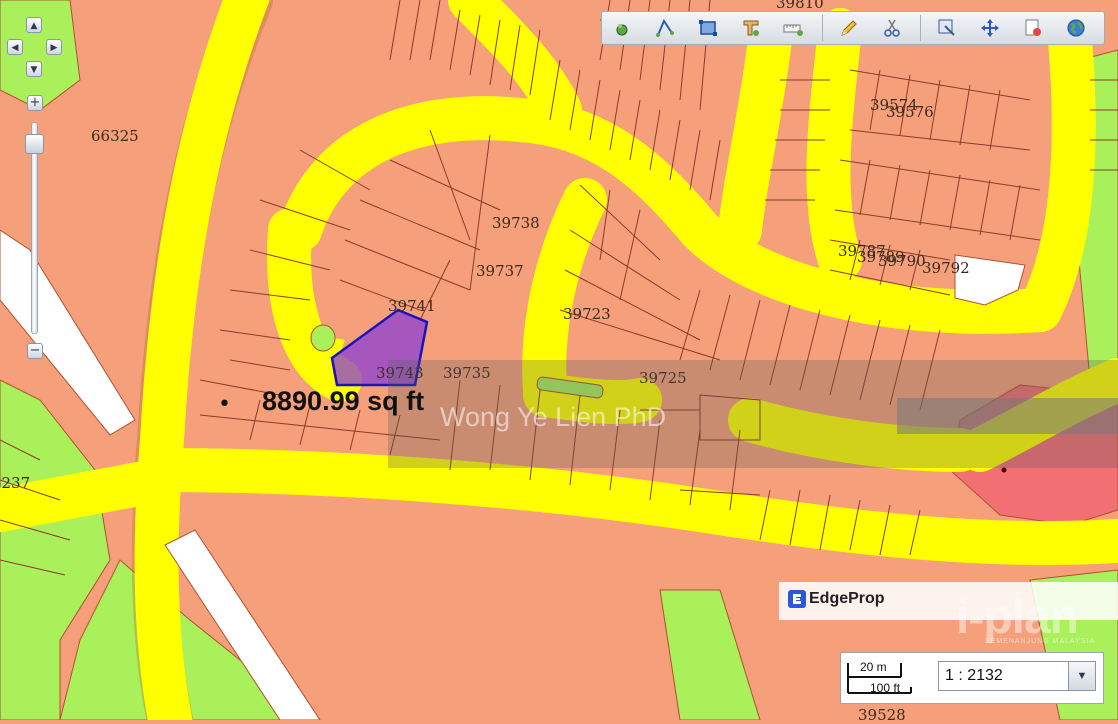  I want to click on scissors-icon, so click(891, 28).